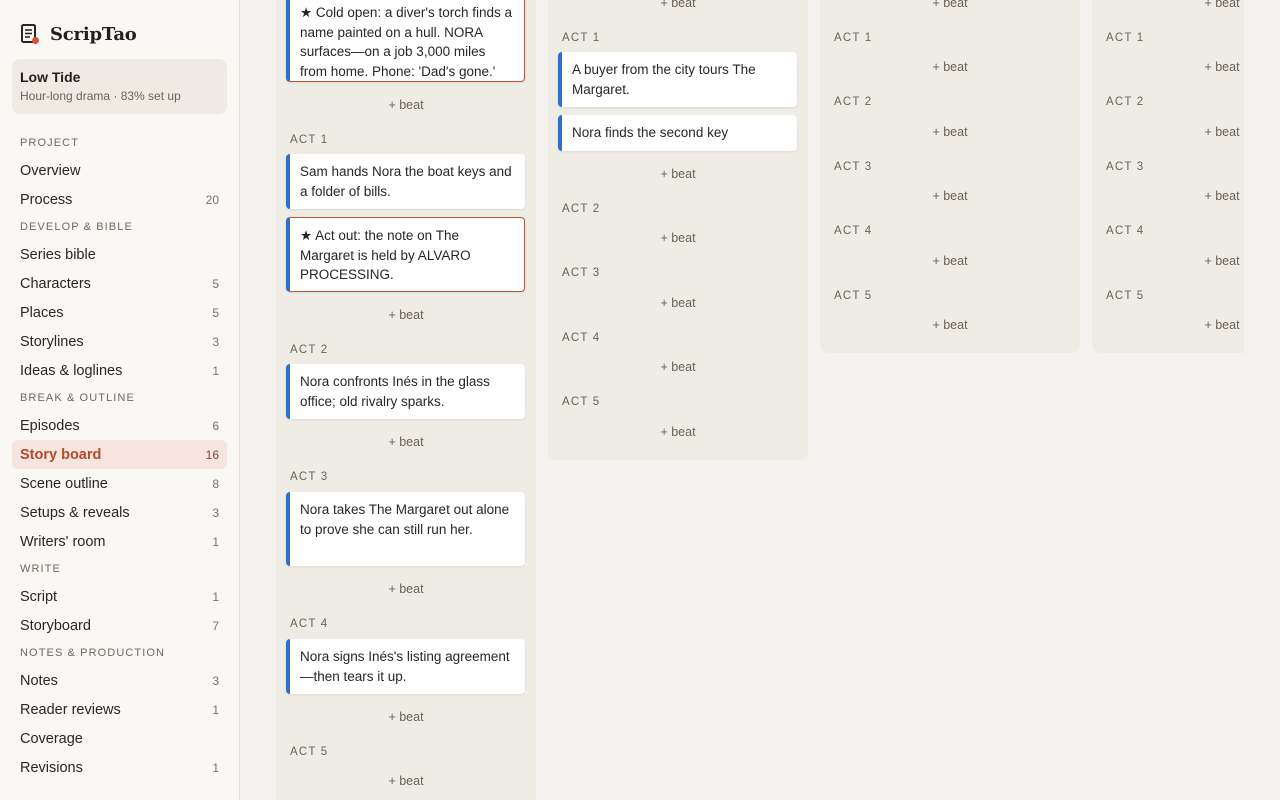 This screenshot has height=800, width=1280. Describe the element at coordinates (30, 34) in the screenshot. I see `script-logo-icon` at that location.